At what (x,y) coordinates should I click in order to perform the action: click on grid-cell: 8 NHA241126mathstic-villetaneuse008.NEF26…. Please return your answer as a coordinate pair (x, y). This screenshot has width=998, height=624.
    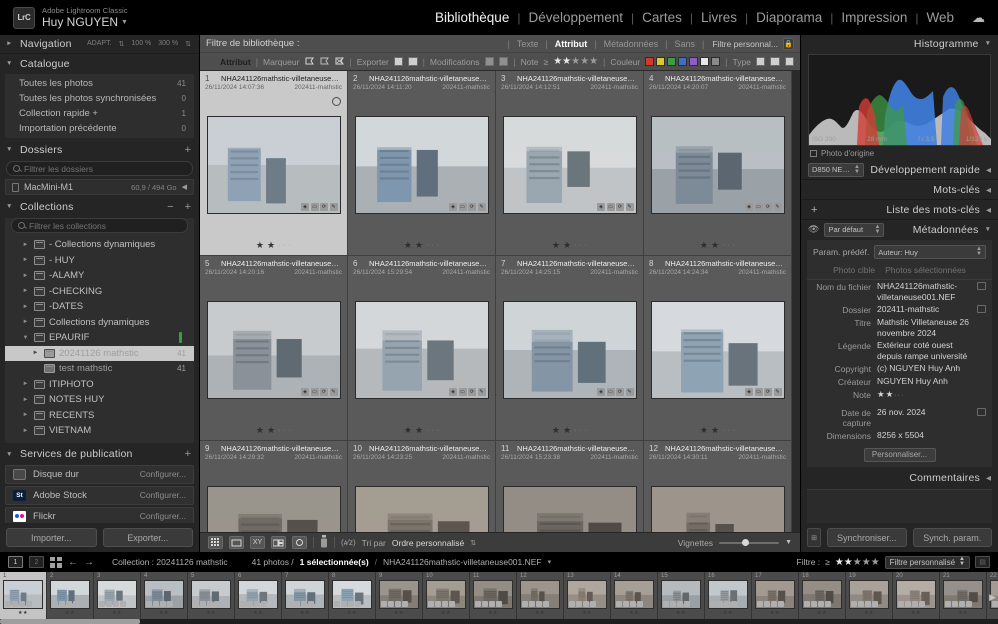
    Looking at the image, I should click on (718, 348).